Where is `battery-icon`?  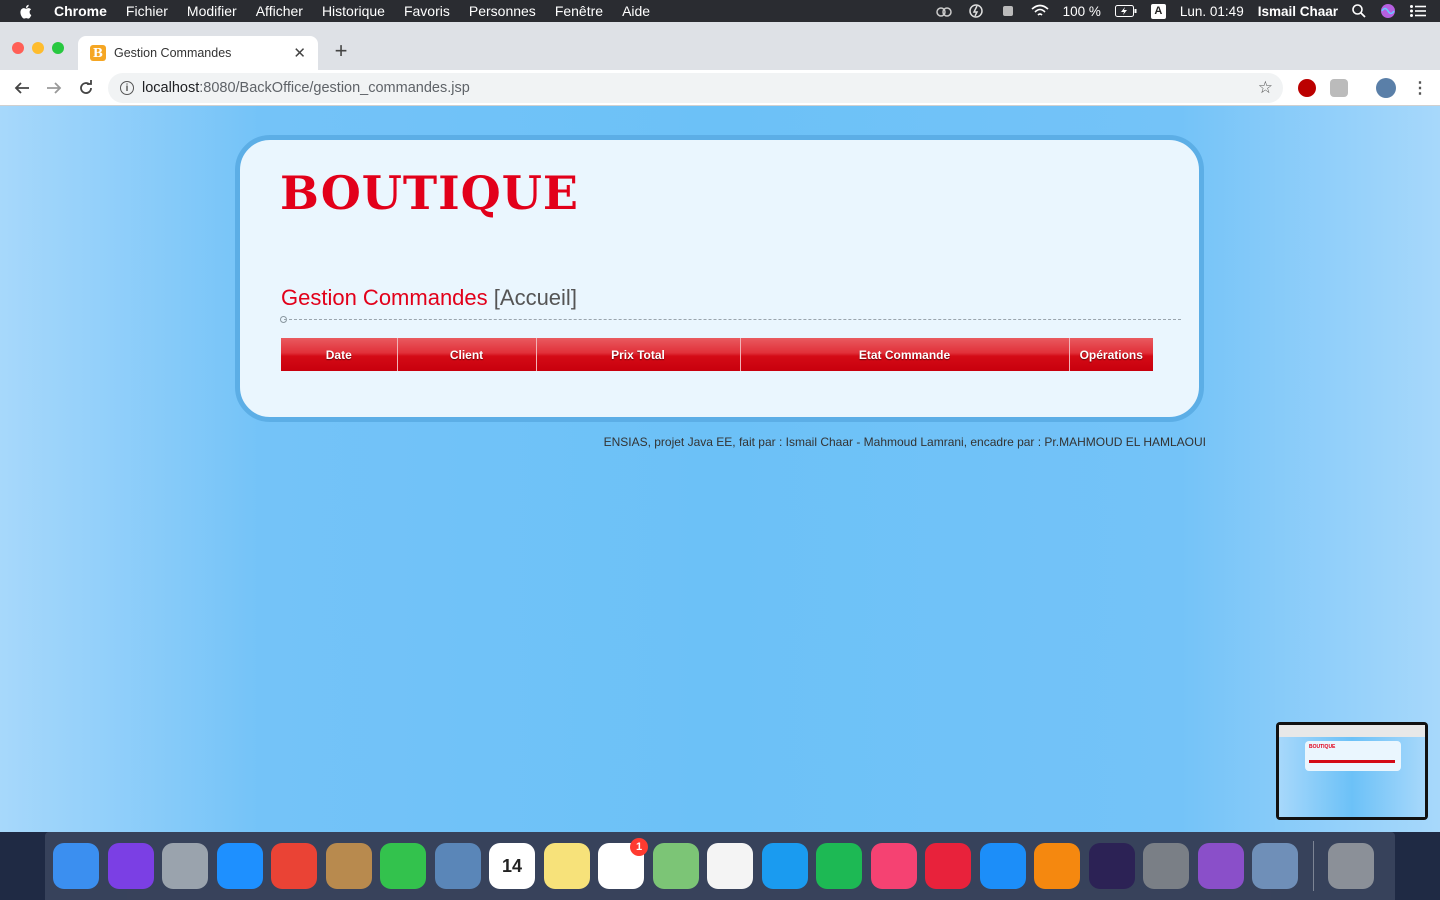
battery-icon is located at coordinates (1125, 11).